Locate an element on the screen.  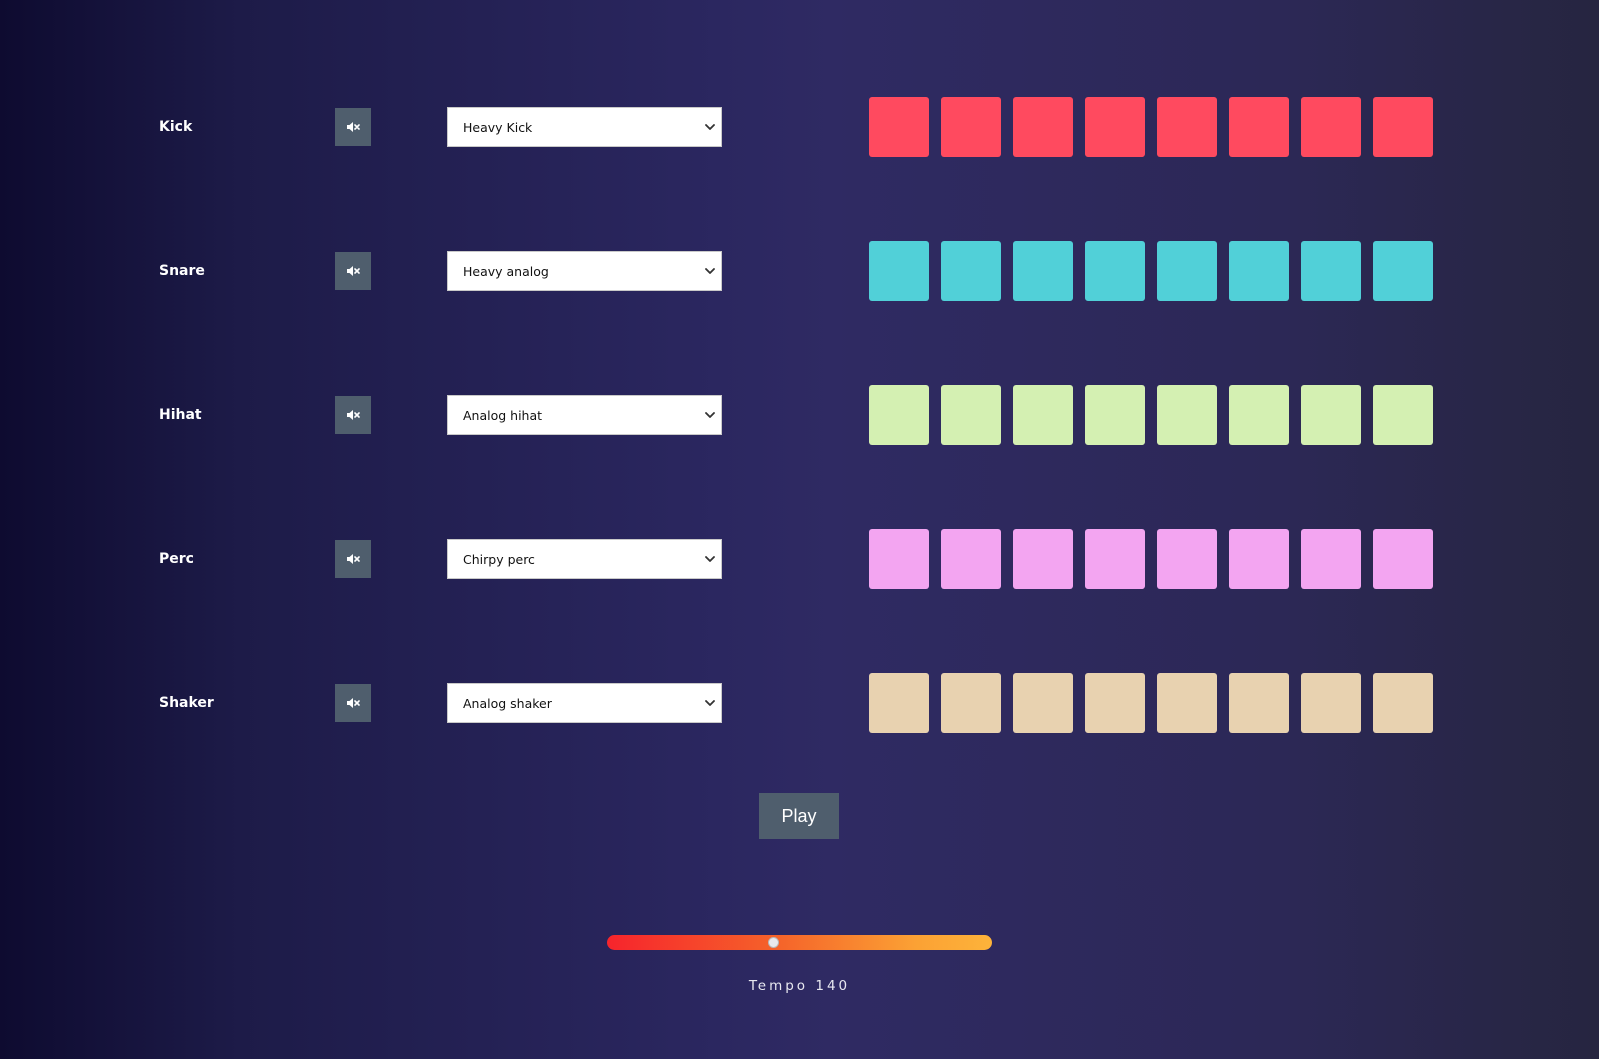
tempo-readout: Tempo 140 is located at coordinates (799, 986).